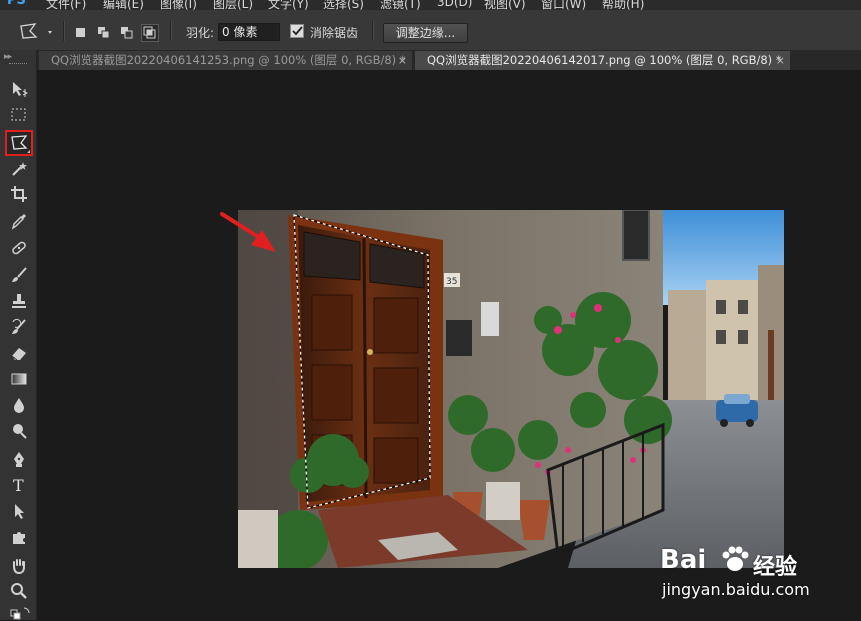 This screenshot has height=621, width=861. I want to click on add-selection-icon, so click(104, 33).